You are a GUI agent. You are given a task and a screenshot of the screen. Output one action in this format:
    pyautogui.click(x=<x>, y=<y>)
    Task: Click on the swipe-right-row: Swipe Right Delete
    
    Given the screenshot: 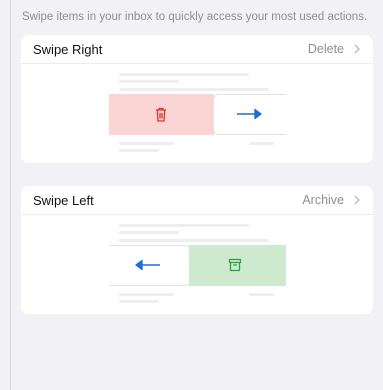 What is the action you would take?
    pyautogui.click(x=197, y=49)
    